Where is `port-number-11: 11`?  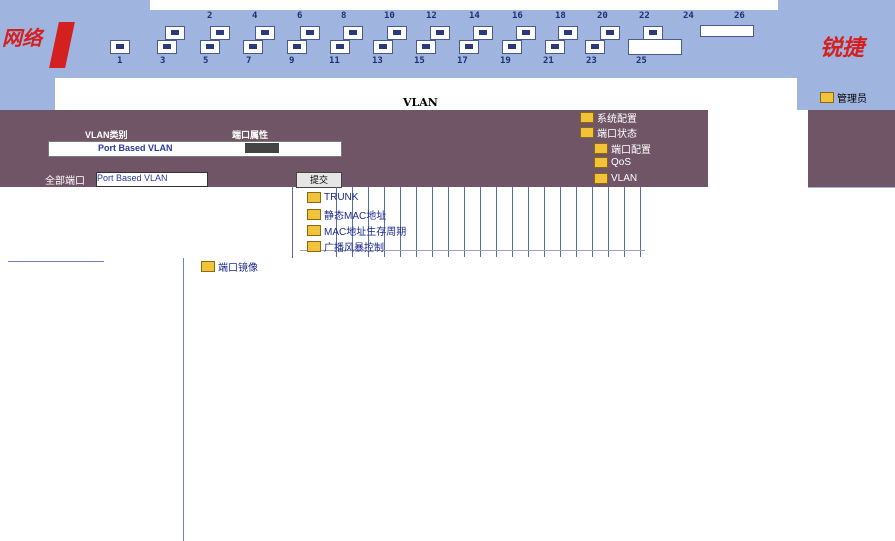 port-number-11: 11 is located at coordinates (334, 61).